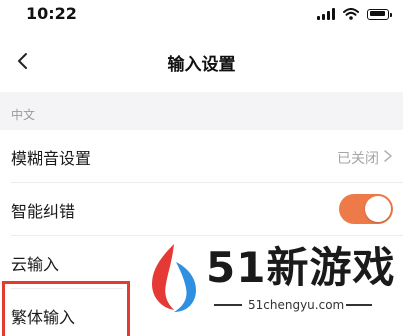 This screenshot has height=336, width=403. I want to click on smart-correction-toggle, so click(366, 209).